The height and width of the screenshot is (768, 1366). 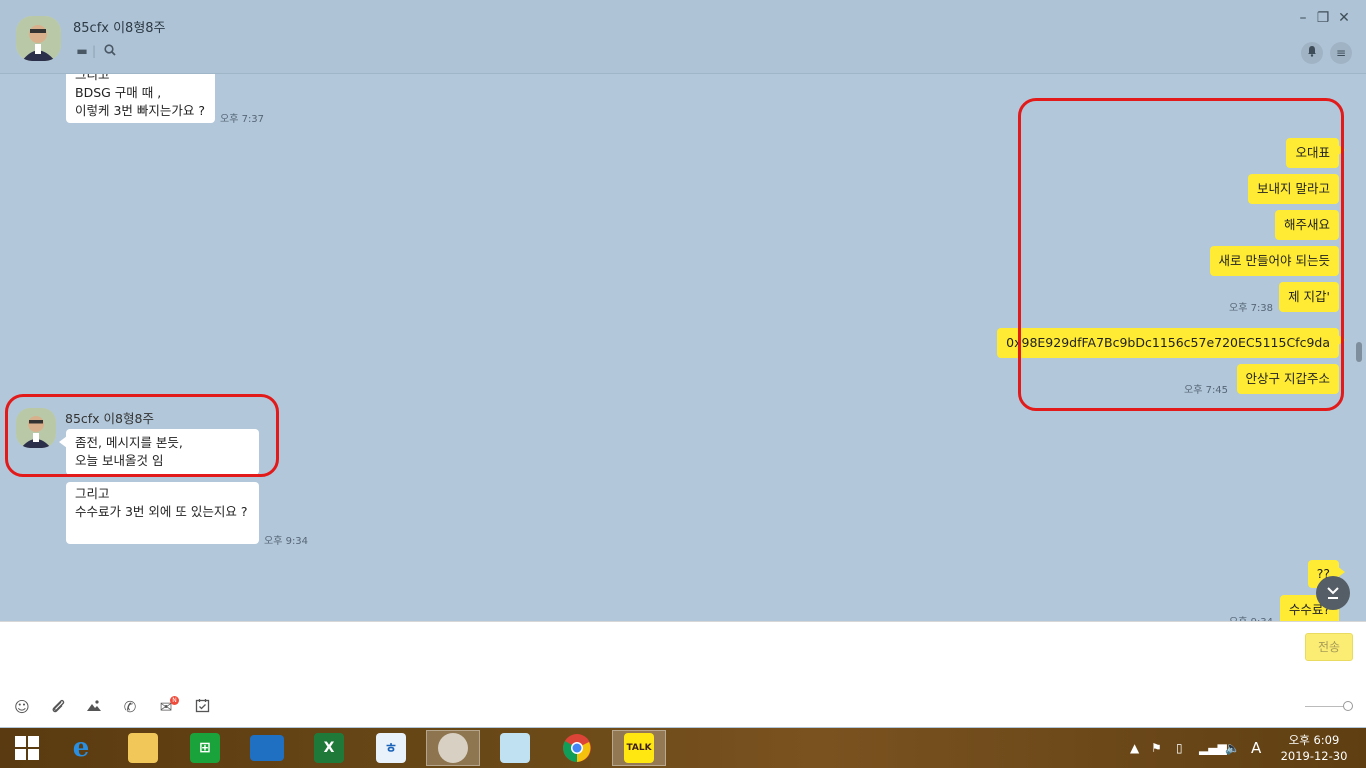 What do you see at coordinates (1213, 748) in the screenshot?
I see `network-icon: ▂▄▆` at bounding box center [1213, 748].